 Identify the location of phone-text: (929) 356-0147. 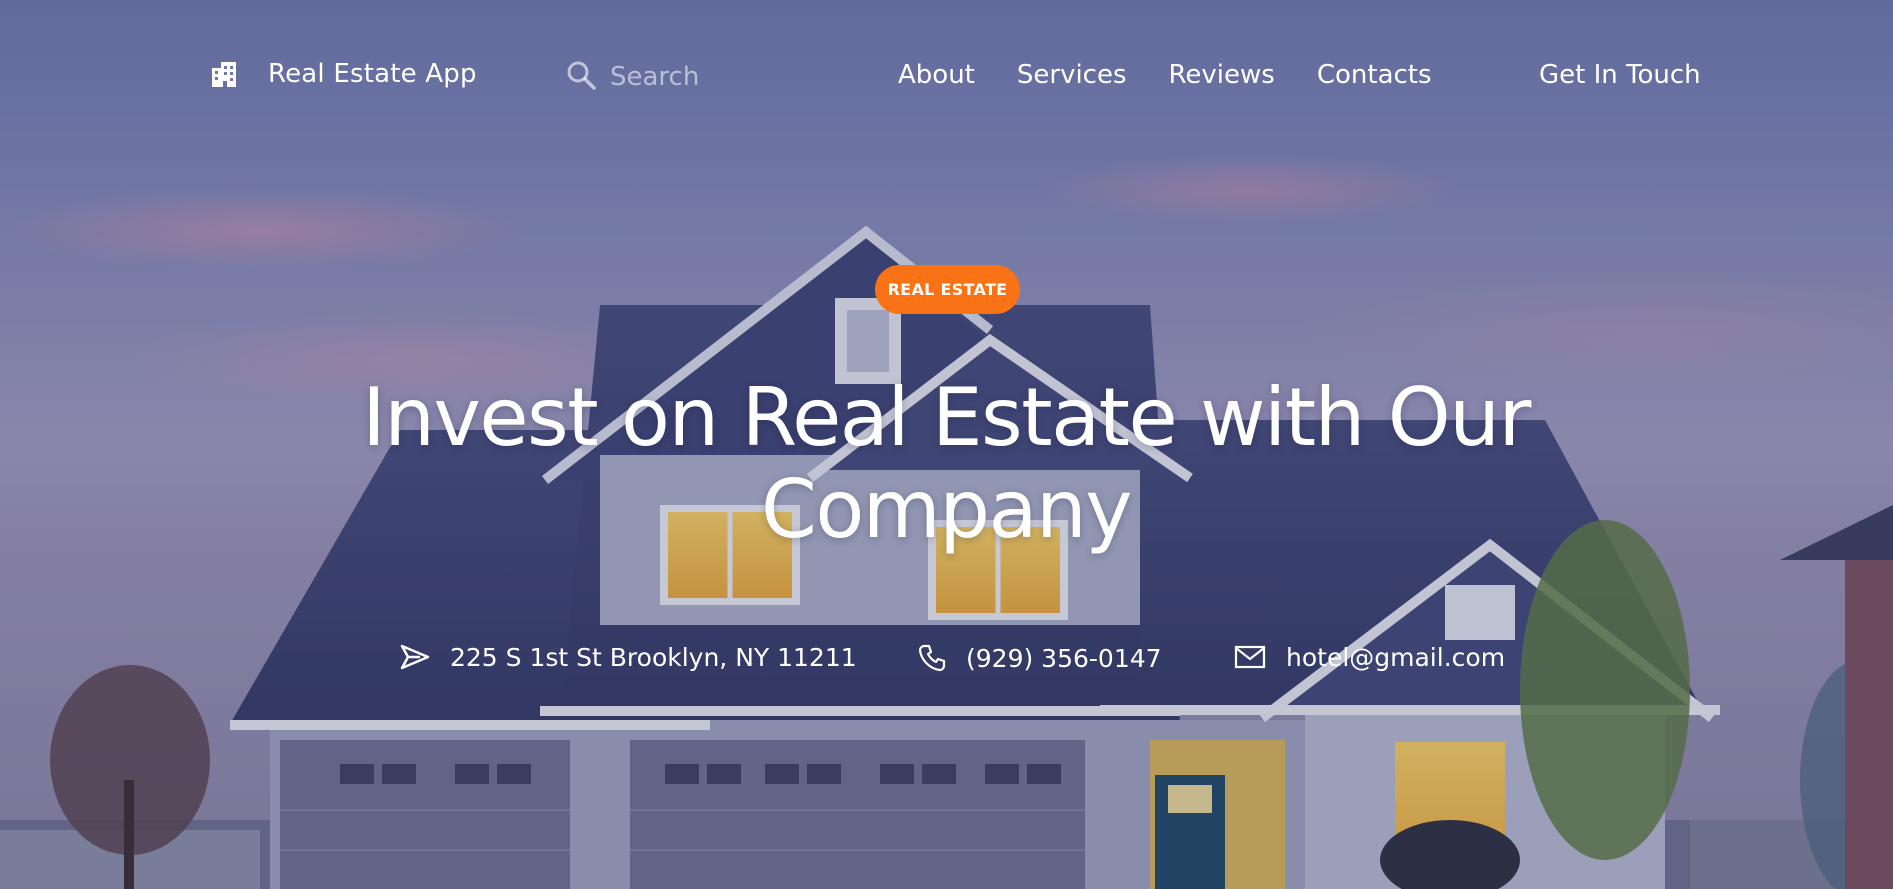
(1064, 658).